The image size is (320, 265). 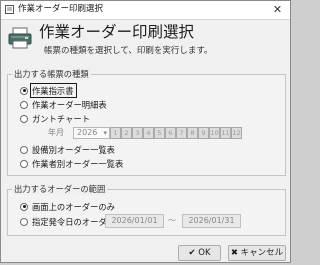 I want to click on date-to-input: 2026/01/31, so click(x=211, y=221).